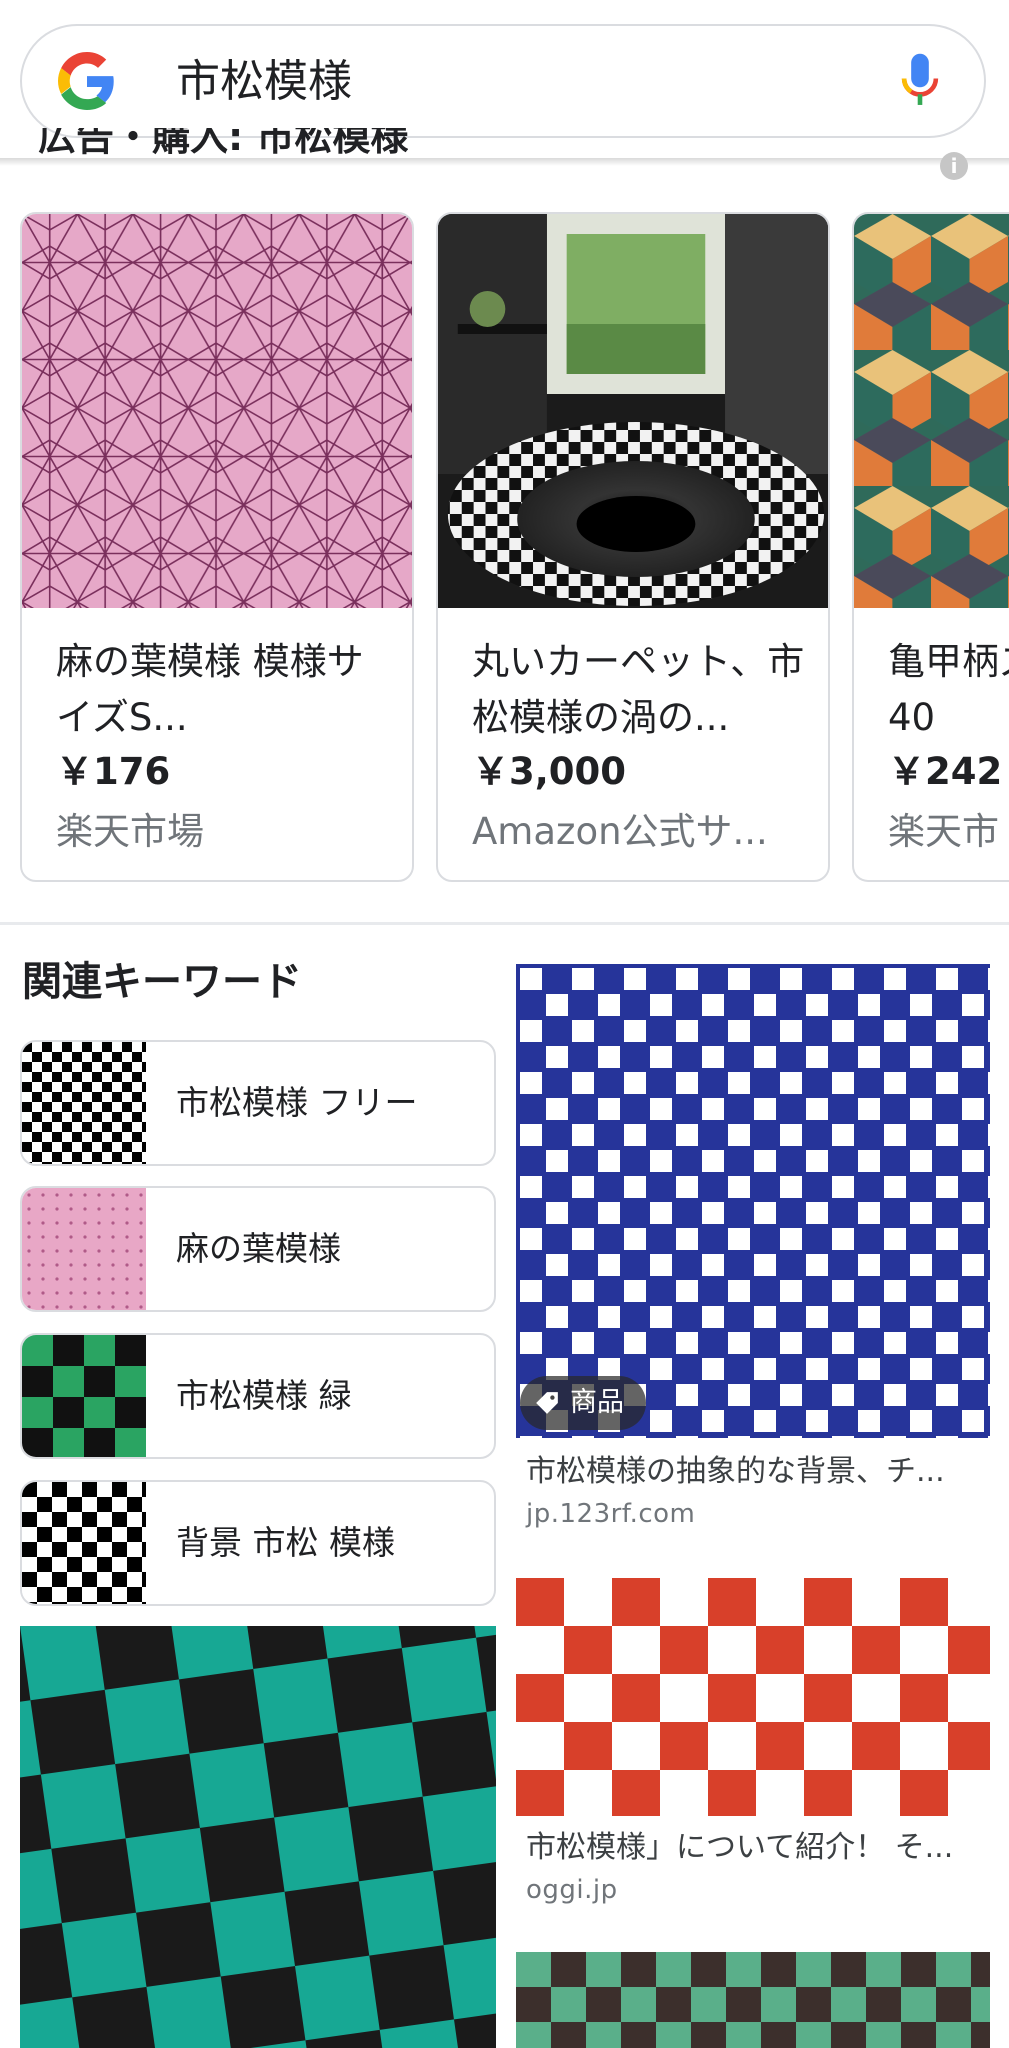 The image size is (1009, 2048). What do you see at coordinates (258, 1837) in the screenshot?
I see `result-image-teal-check` at bounding box center [258, 1837].